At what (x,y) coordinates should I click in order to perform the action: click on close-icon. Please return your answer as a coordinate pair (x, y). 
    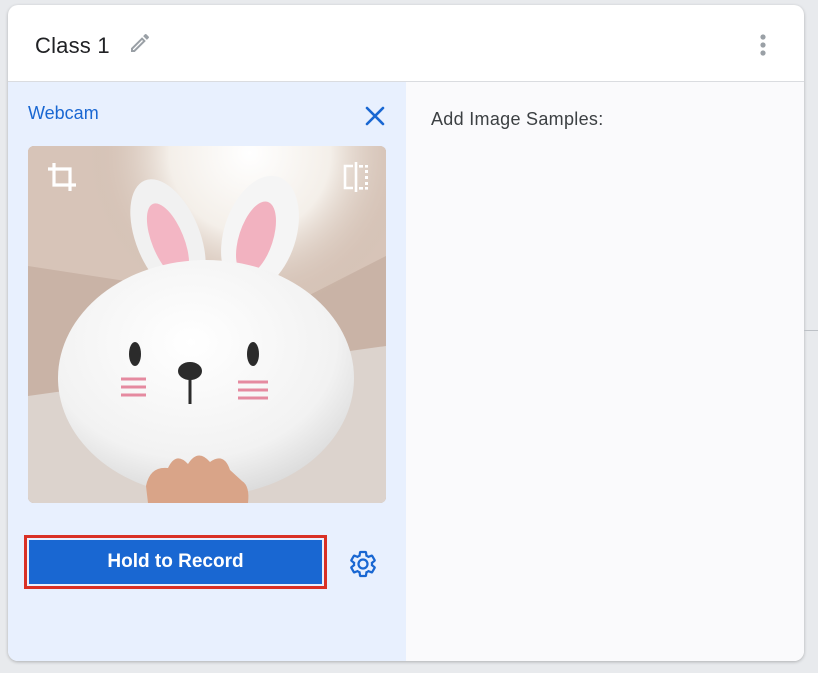
    Looking at the image, I should click on (375, 116).